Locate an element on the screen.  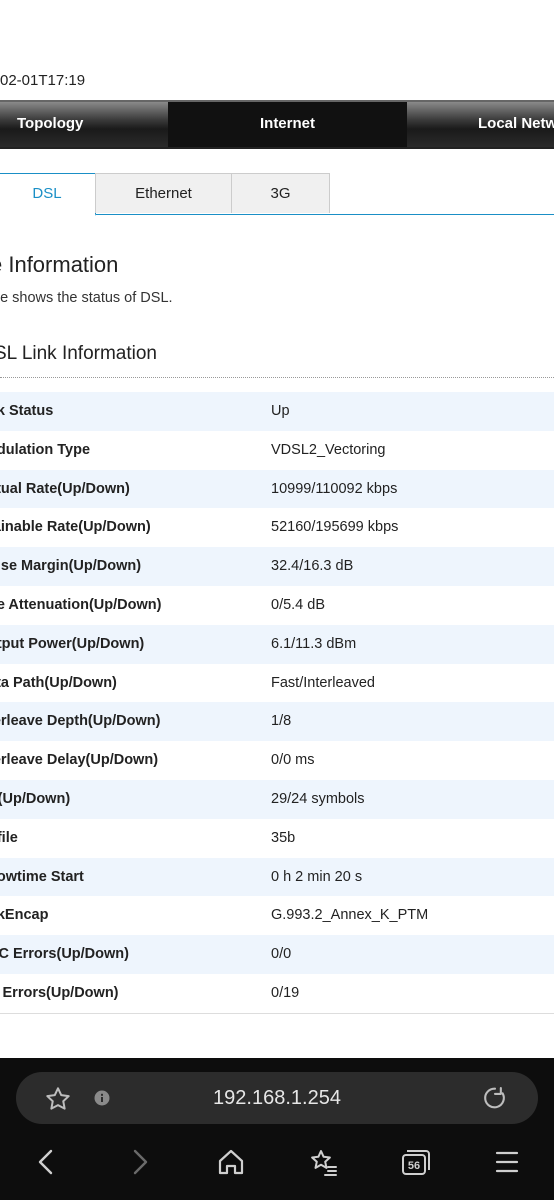
nav-local-network: Local Netw is located at coordinates (480, 124).